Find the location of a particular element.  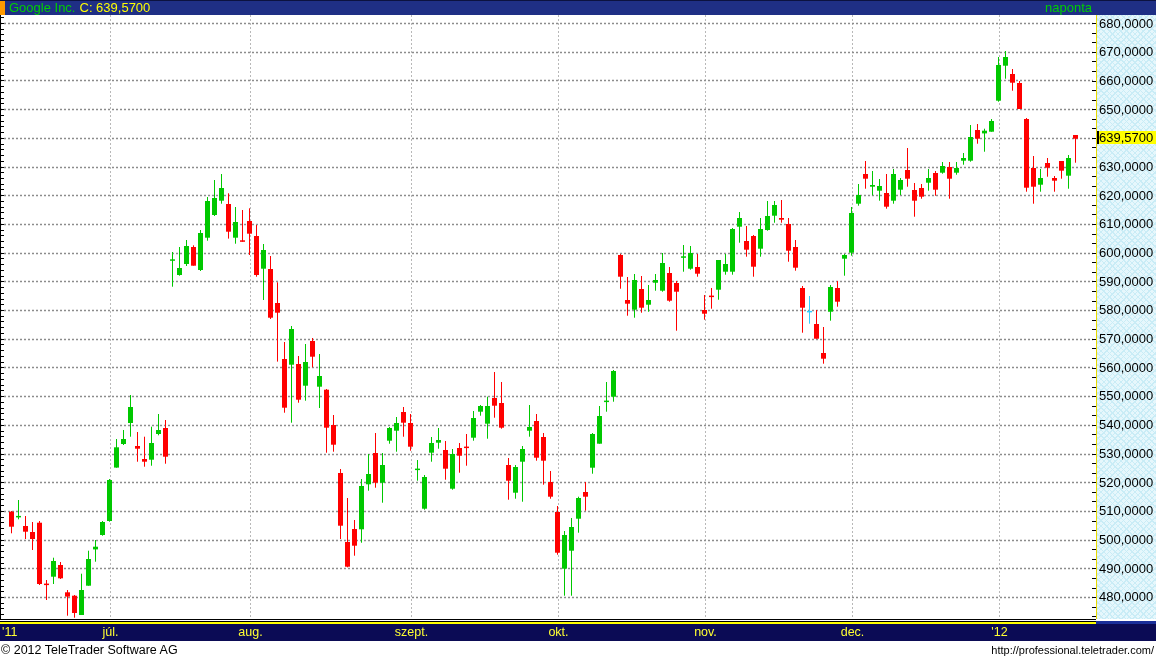

axis-label: júl. is located at coordinates (110, 632).